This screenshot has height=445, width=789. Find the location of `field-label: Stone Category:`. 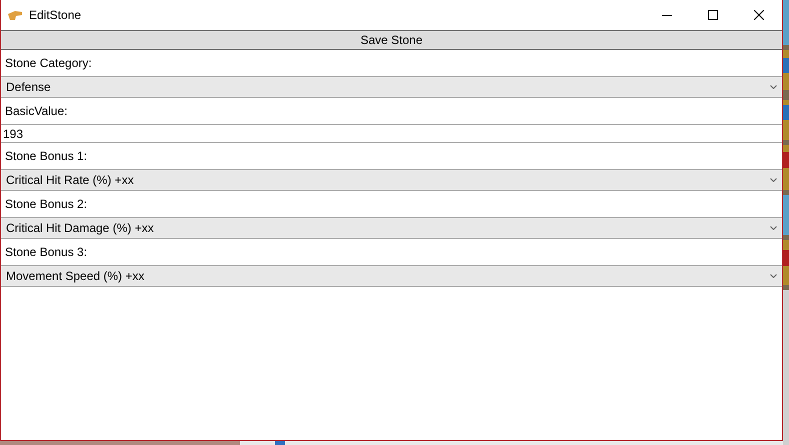

field-label: Stone Category: is located at coordinates (48, 63).